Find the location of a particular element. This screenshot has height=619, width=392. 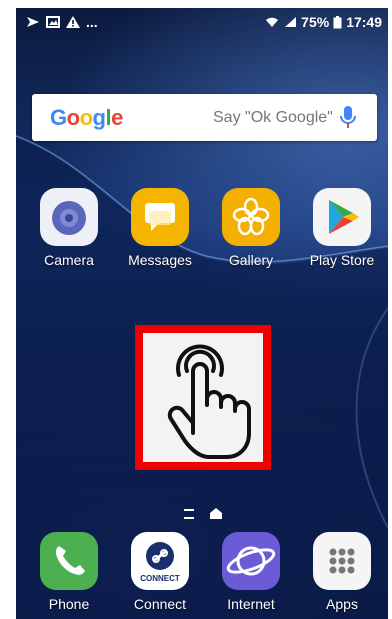

wifi-icon is located at coordinates (272, 22).